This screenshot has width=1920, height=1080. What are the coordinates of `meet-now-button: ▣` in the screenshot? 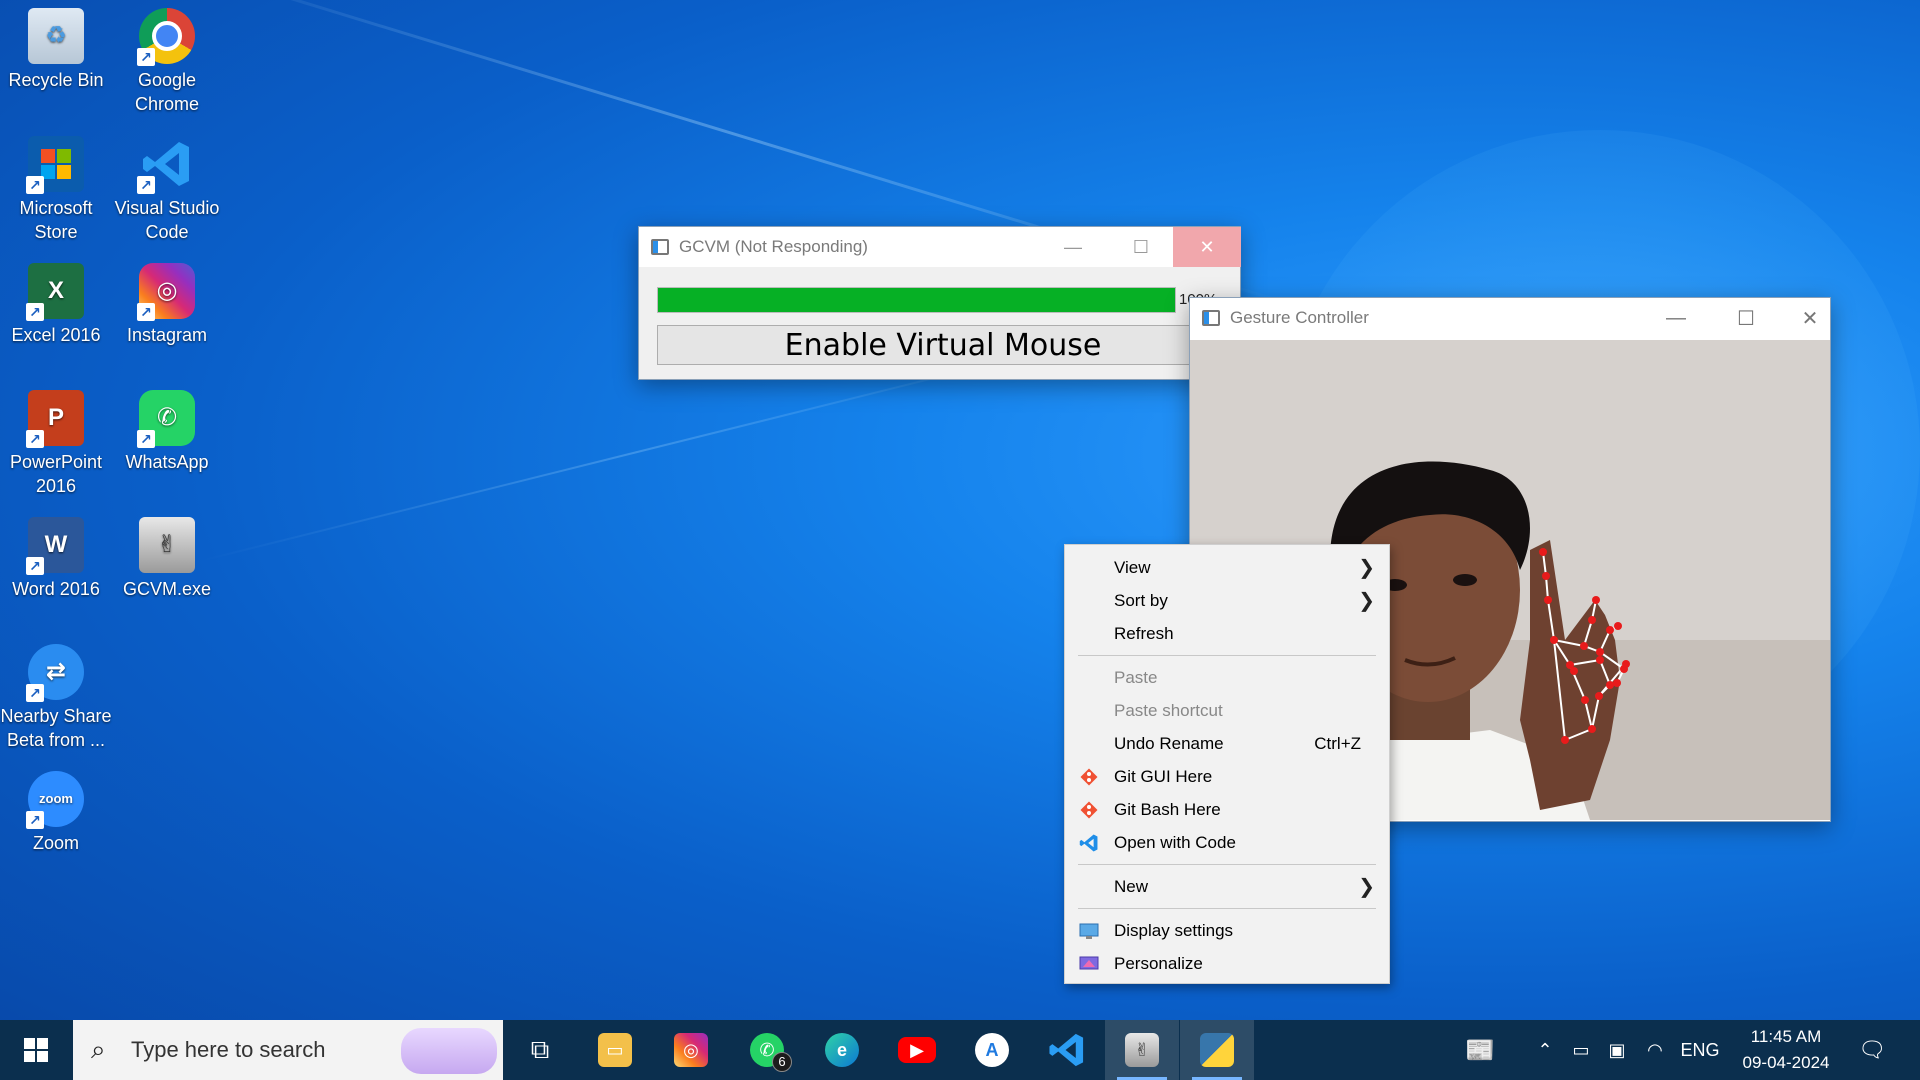 It's located at (1617, 1050).